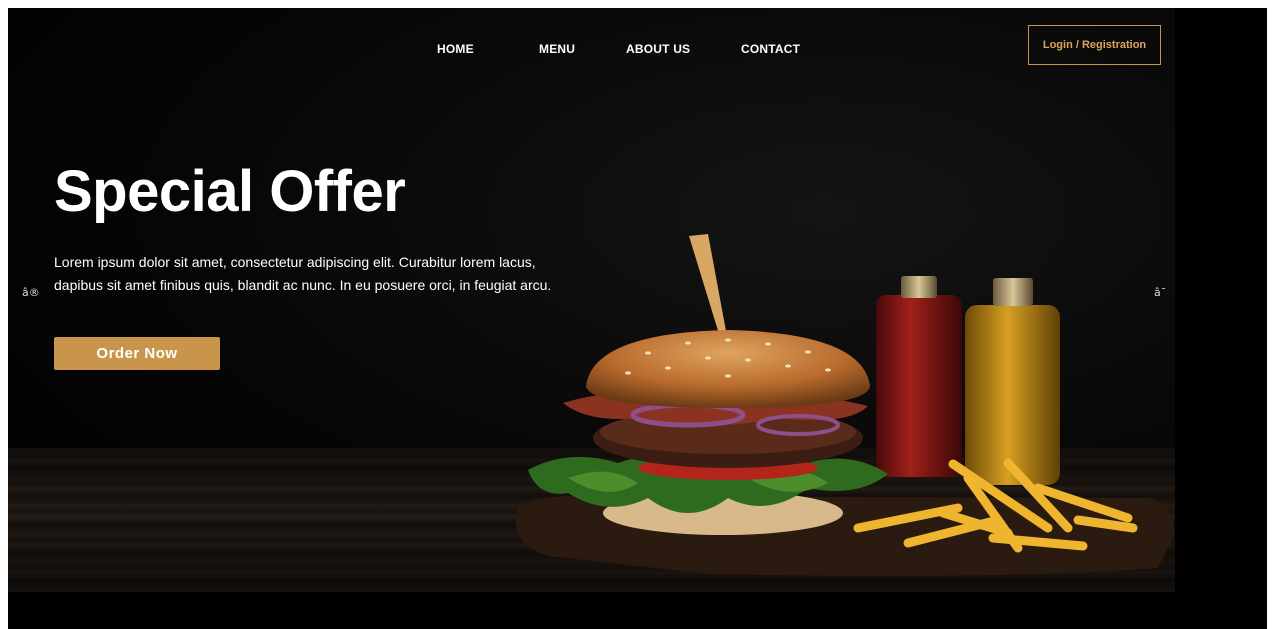 This screenshot has height=629, width=1275. What do you see at coordinates (919, 386) in the screenshot?
I see `ketchup-bottle` at bounding box center [919, 386].